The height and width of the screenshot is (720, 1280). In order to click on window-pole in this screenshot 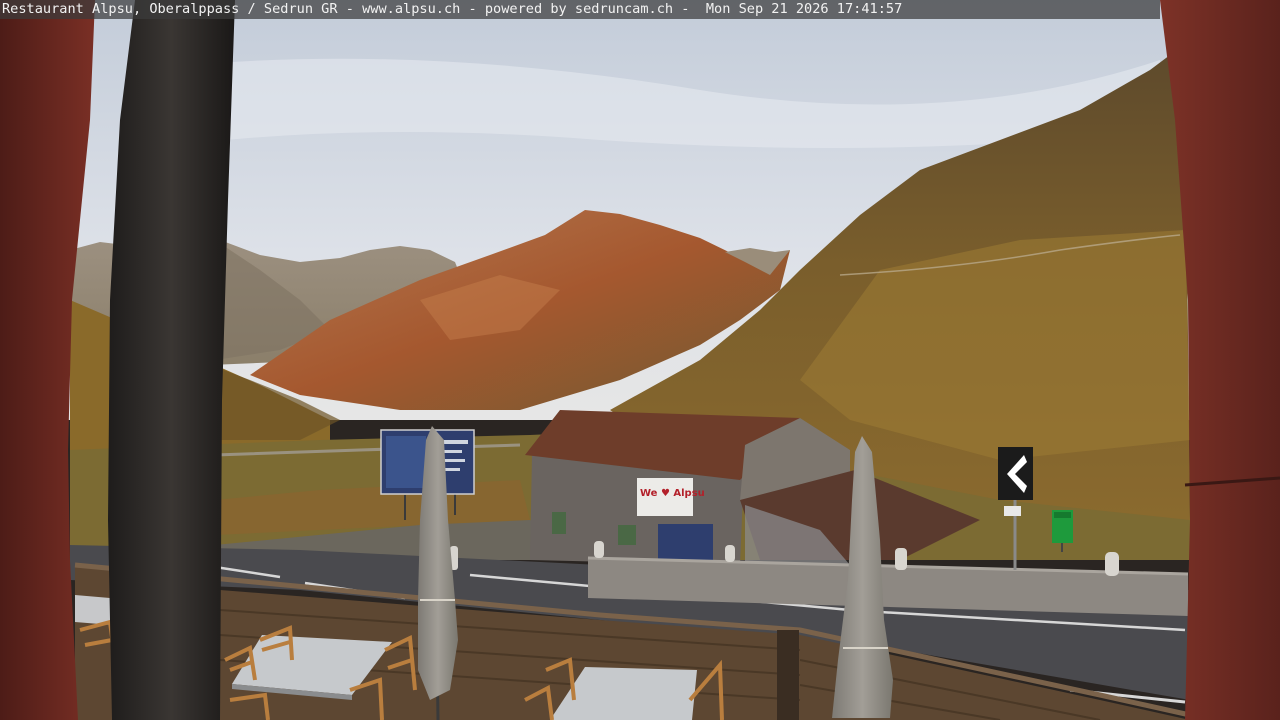, I will do `click(171, 360)`.